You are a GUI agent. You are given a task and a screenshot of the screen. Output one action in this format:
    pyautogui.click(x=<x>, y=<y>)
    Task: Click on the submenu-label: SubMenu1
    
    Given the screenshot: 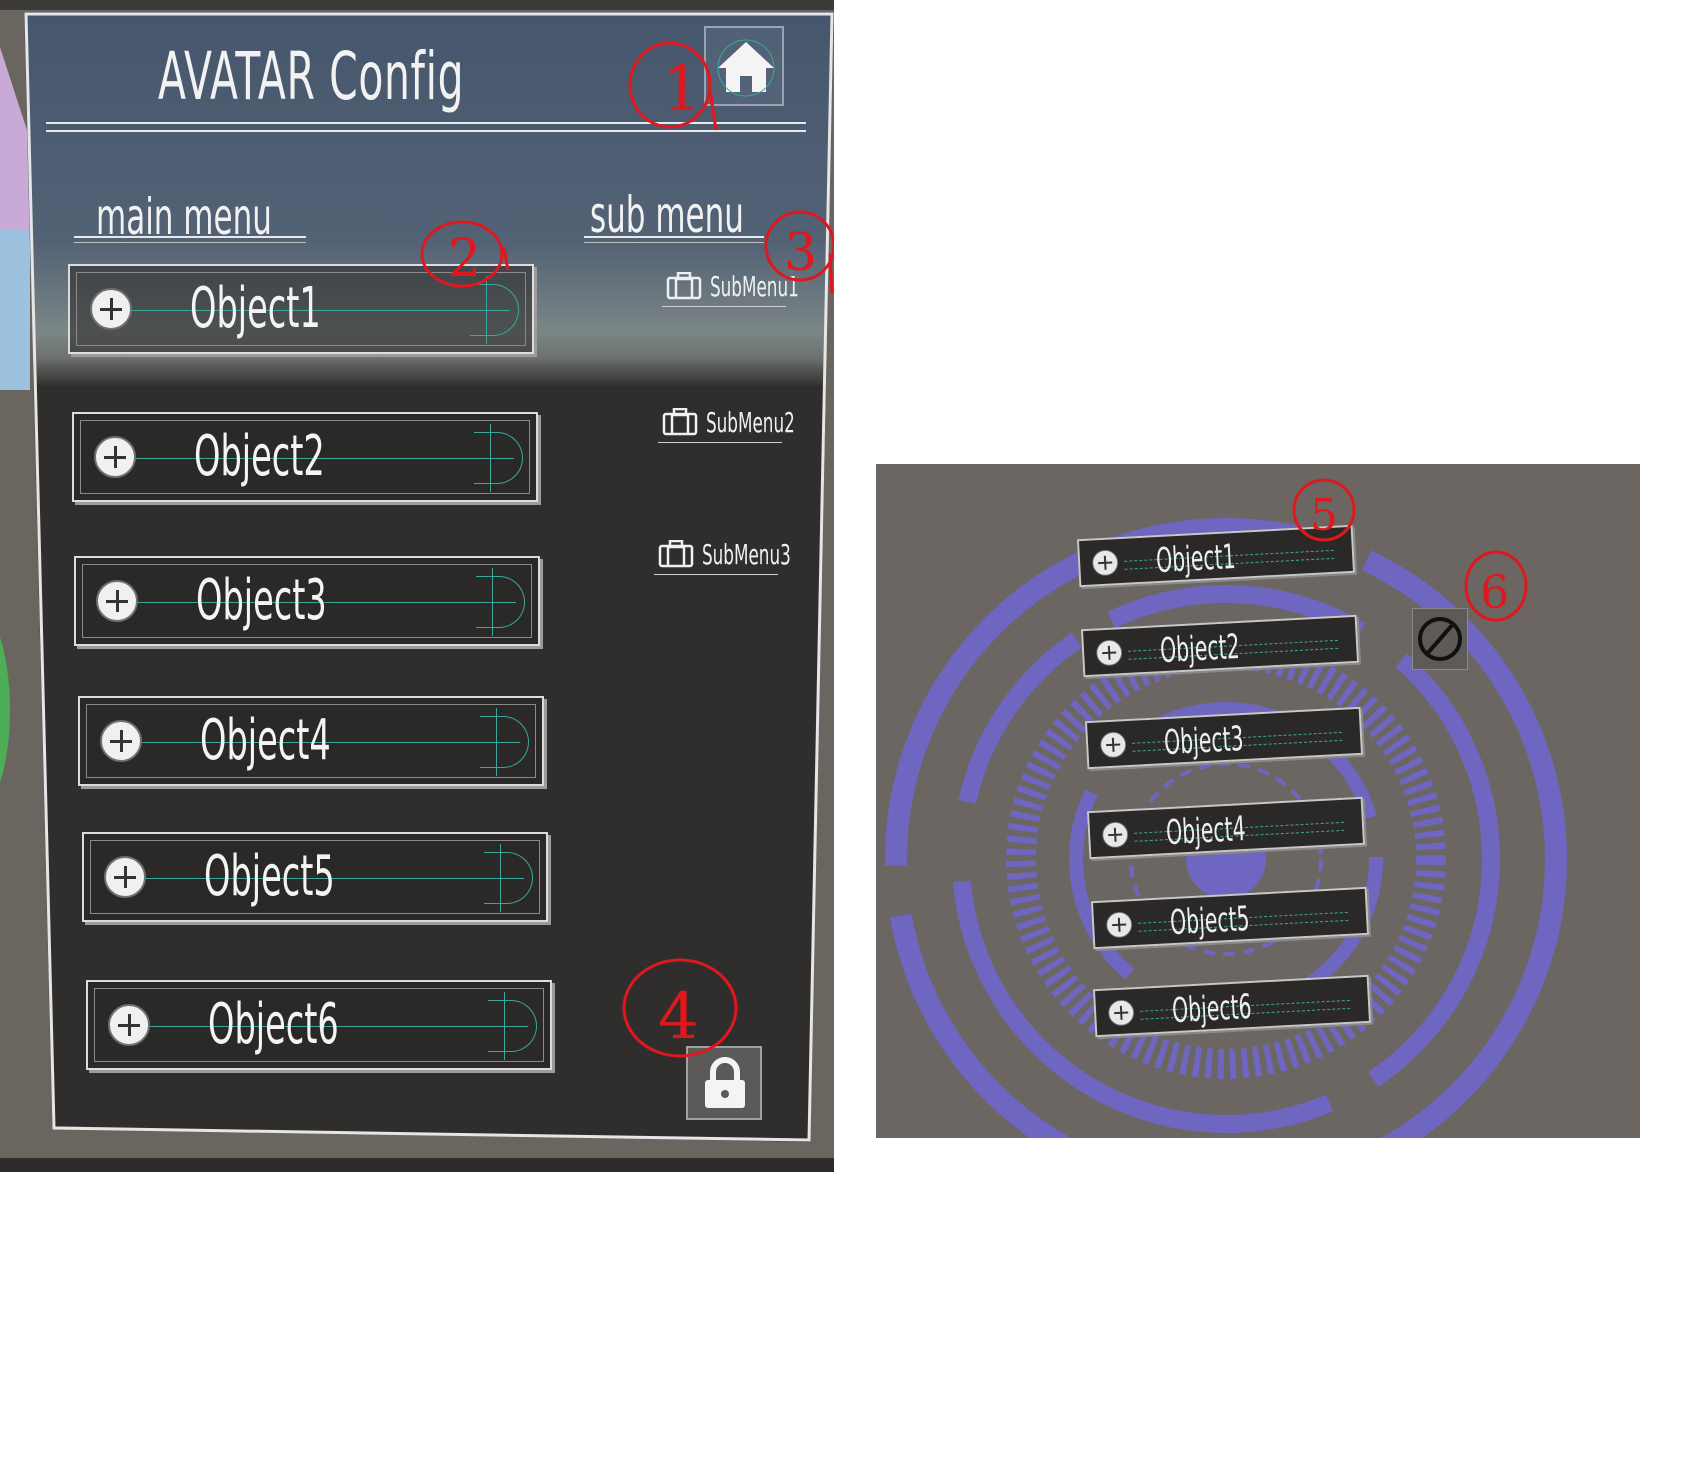 What is the action you would take?
    pyautogui.click(x=754, y=286)
    